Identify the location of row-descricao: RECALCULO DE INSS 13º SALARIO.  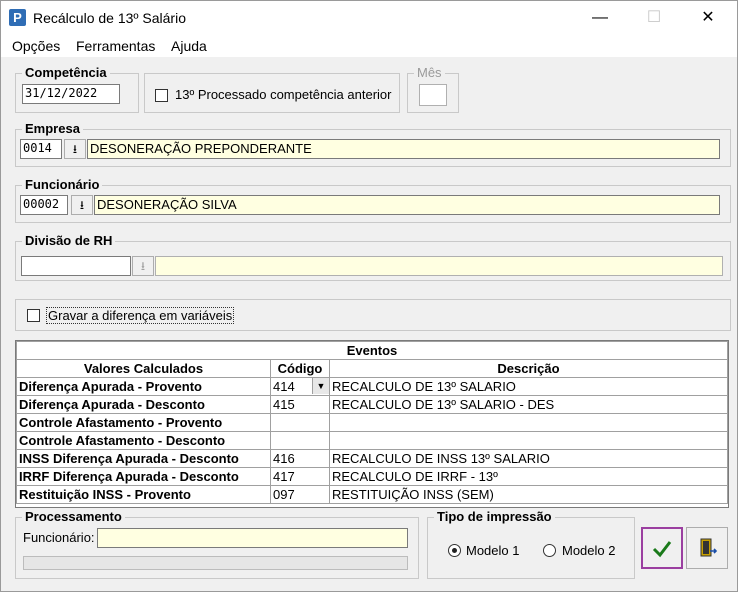
(528, 458).